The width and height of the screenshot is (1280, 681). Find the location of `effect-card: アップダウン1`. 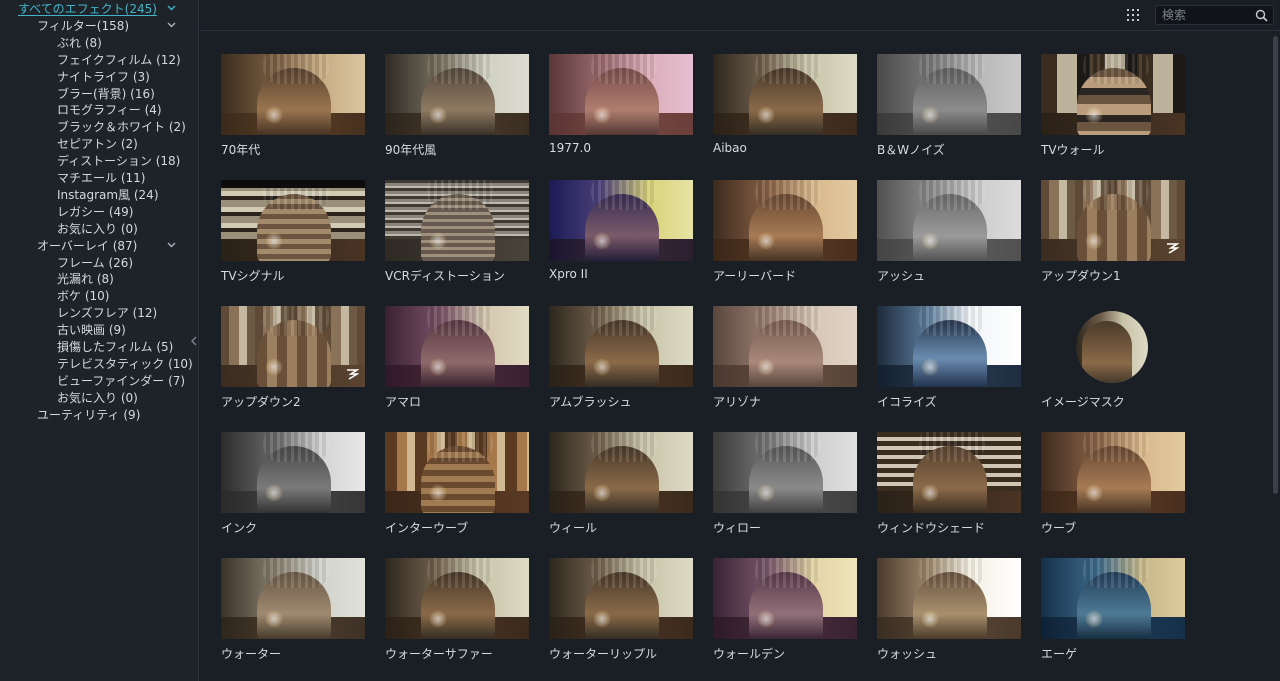

effect-card: アップダウン1 is located at coordinates (1113, 231).